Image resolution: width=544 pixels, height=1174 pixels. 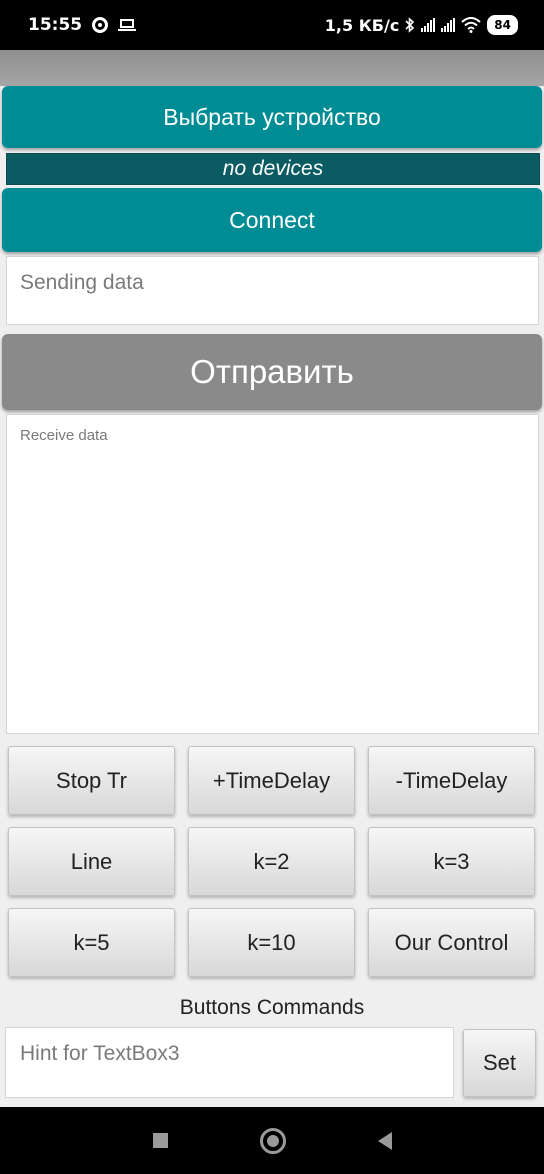 What do you see at coordinates (91, 780) in the screenshot?
I see `stop-tr-button: Stop Tr` at bounding box center [91, 780].